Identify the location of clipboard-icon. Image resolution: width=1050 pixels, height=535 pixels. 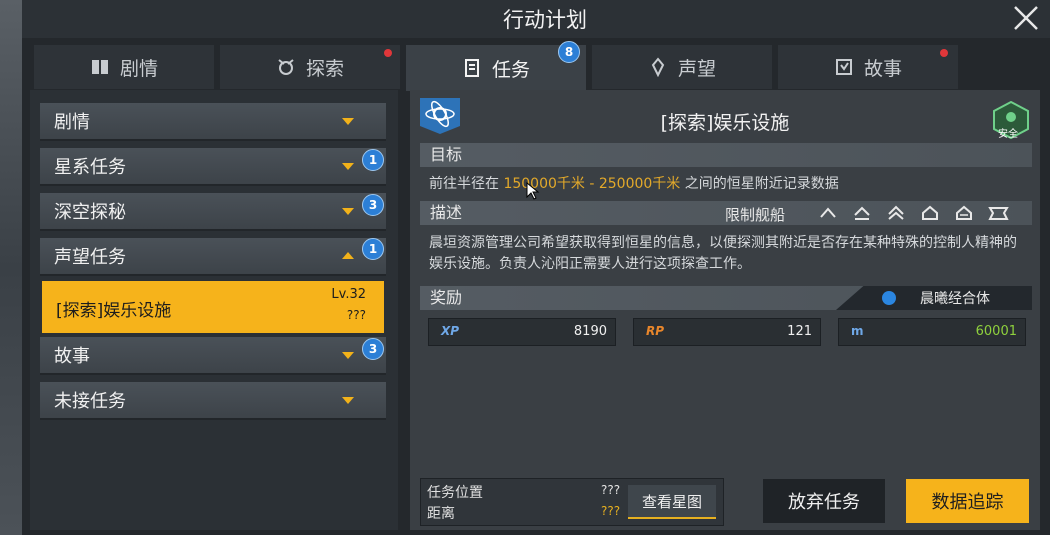
(471, 68).